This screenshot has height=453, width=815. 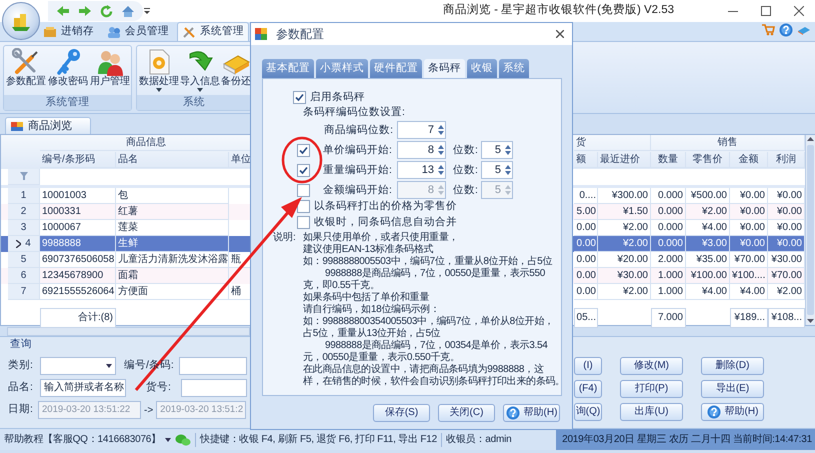 What do you see at coordinates (67, 102) in the screenshot?
I see `group-label: 系统管理` at bounding box center [67, 102].